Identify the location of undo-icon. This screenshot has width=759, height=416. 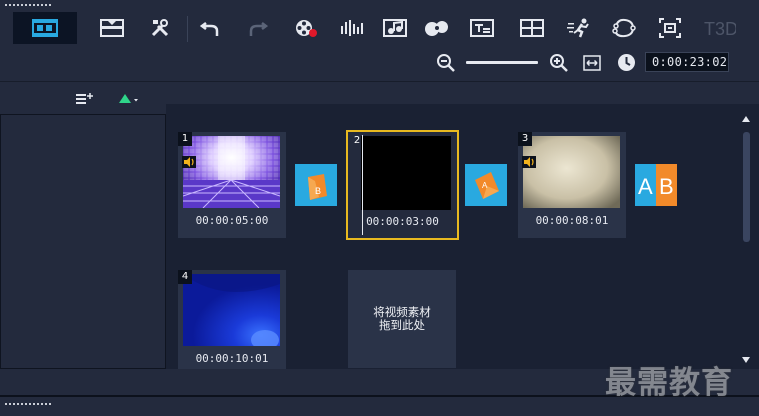
(209, 29).